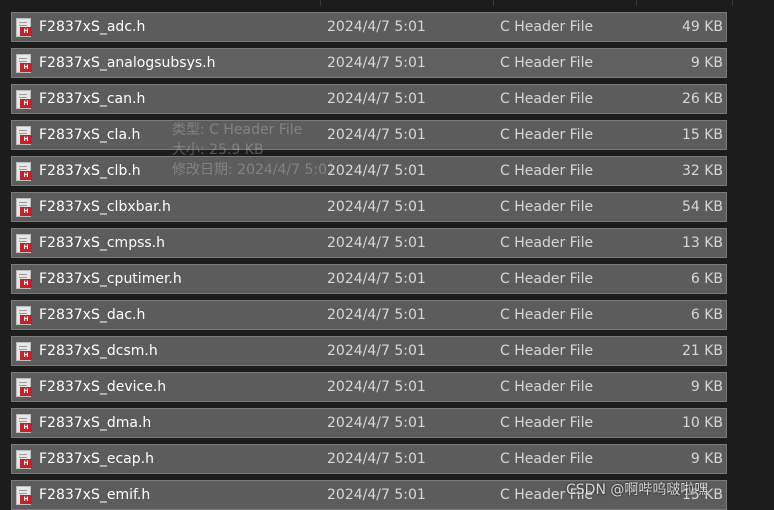 The image size is (774, 510). What do you see at coordinates (95, 495) in the screenshot?
I see `file-name: F2837xS_emif.h` at bounding box center [95, 495].